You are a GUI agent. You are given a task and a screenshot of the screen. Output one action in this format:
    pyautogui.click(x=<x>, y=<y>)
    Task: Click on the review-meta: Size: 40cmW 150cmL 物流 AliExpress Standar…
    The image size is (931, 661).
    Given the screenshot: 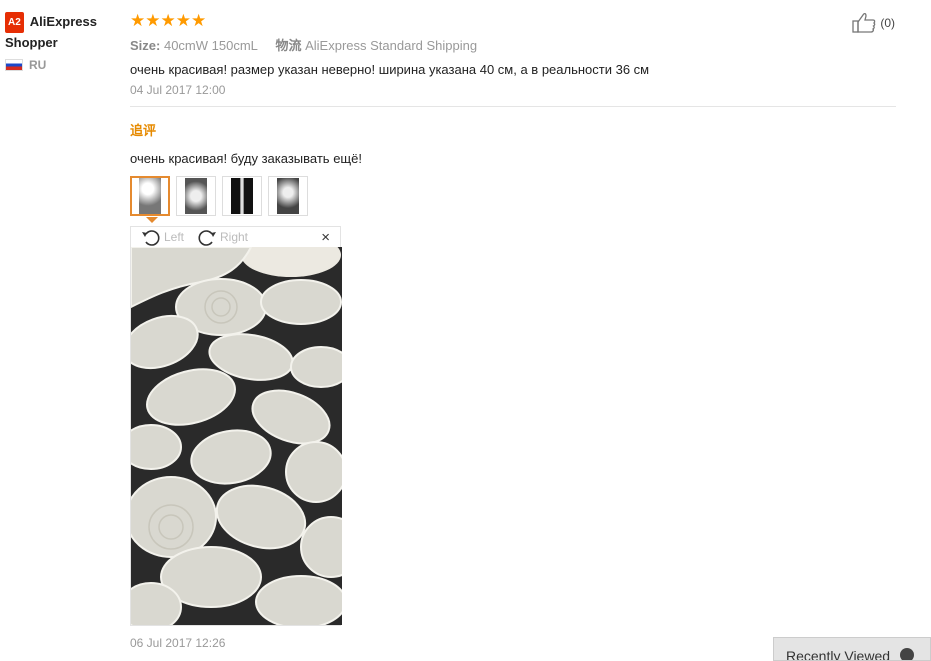 What is the action you would take?
    pyautogui.click(x=513, y=44)
    